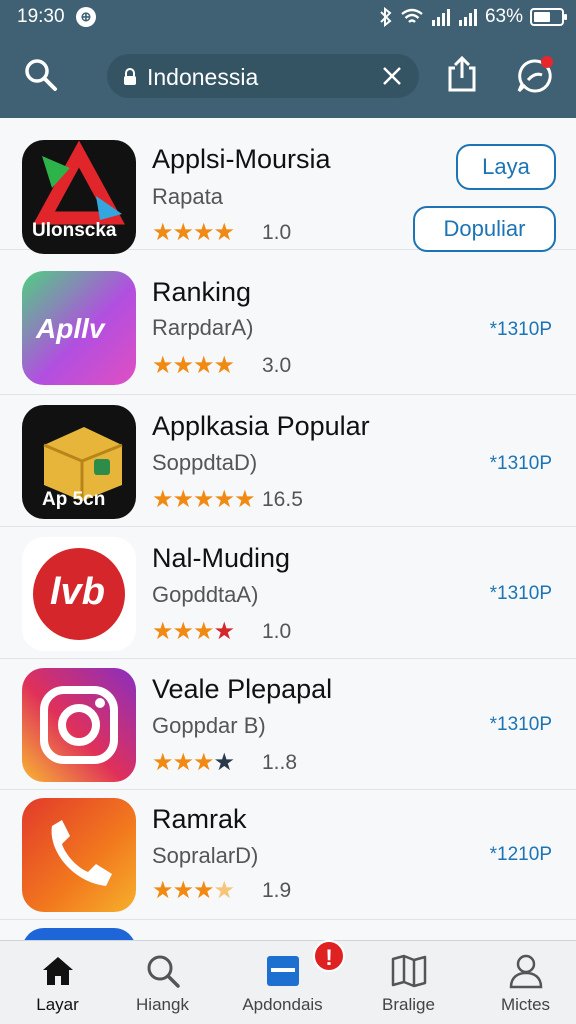 The image size is (576, 1024). I want to click on app-subtitle: SopralarD), so click(205, 855).